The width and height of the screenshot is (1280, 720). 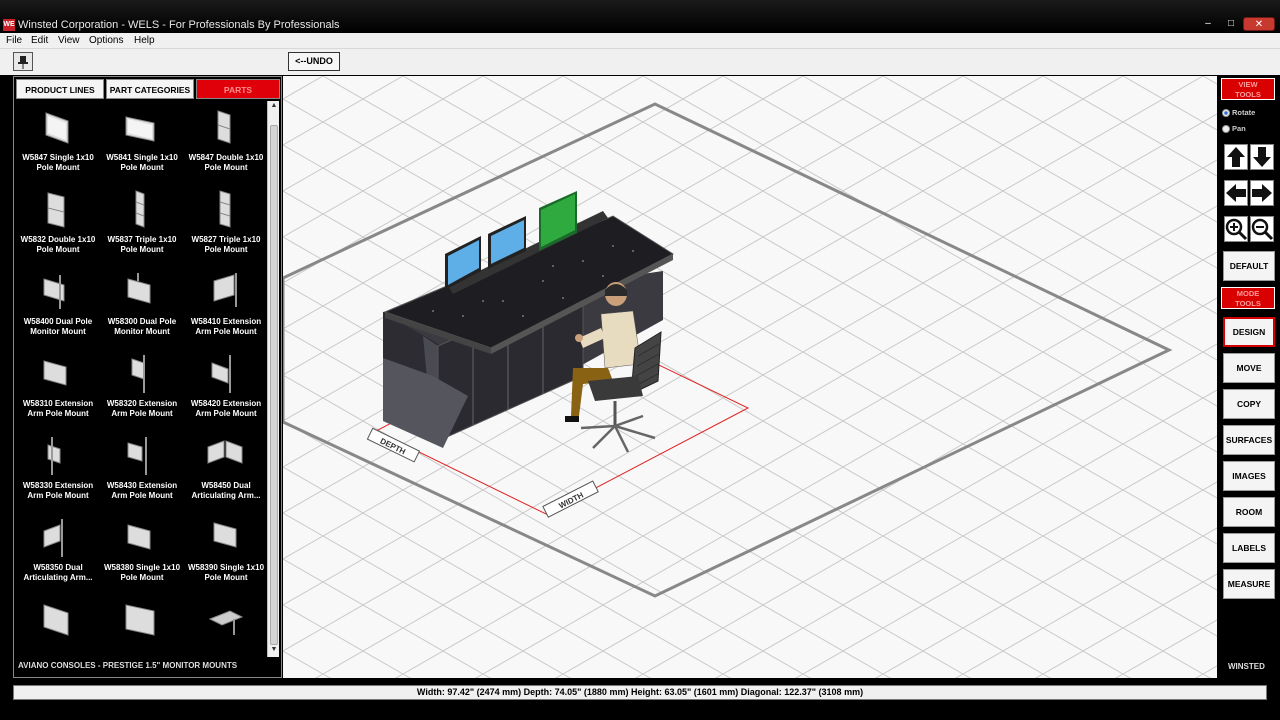 I want to click on part-item: W58430 Extension Arm Pole Mount, so click(x=142, y=472).